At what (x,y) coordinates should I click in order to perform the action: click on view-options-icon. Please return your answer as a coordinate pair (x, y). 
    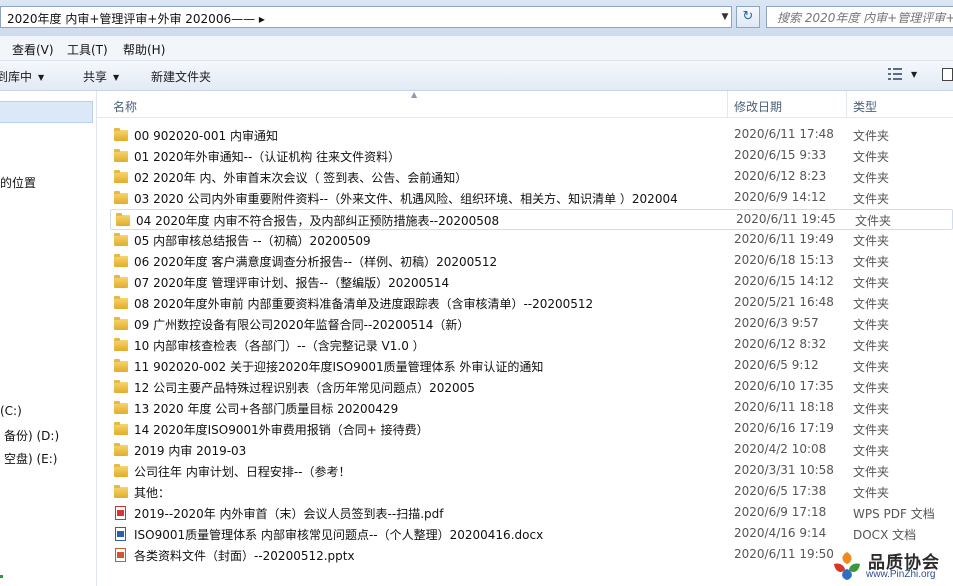
    Looking at the image, I should click on (895, 74).